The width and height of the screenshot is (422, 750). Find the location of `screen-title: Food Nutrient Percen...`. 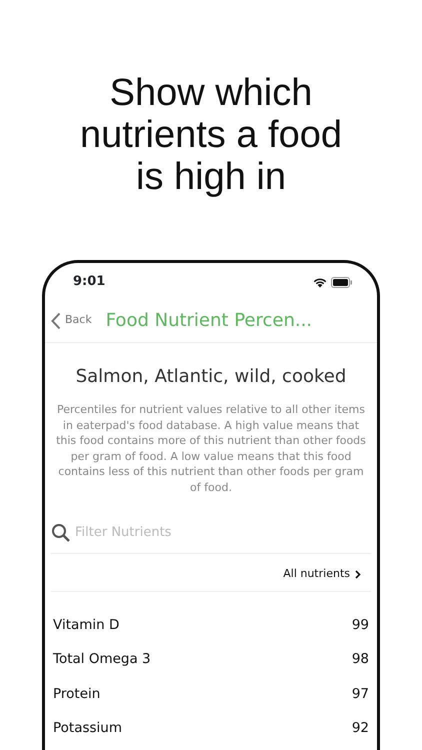

screen-title: Food Nutrient Percen... is located at coordinates (209, 321).